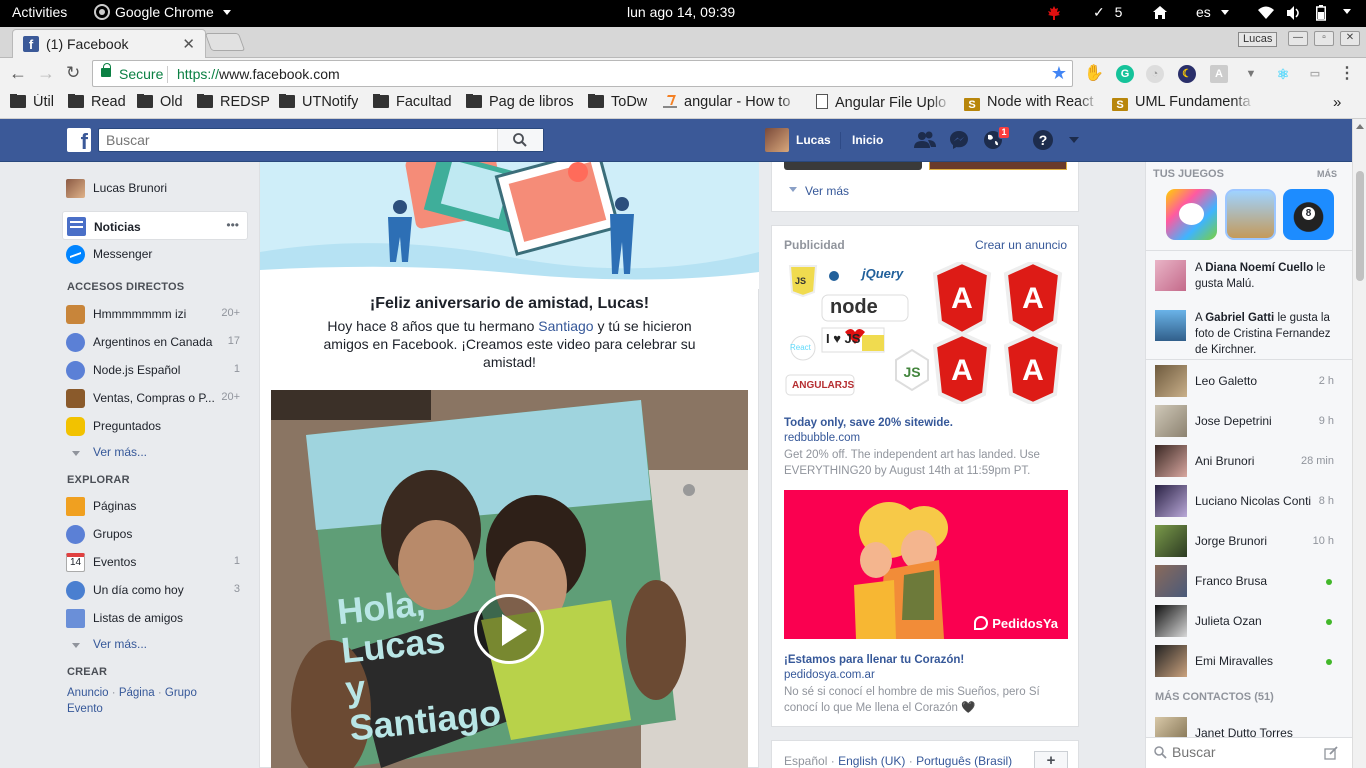 This screenshot has width=1366, height=768. I want to click on bookmark-link: S UML Fundamenta, so click(1183, 104).